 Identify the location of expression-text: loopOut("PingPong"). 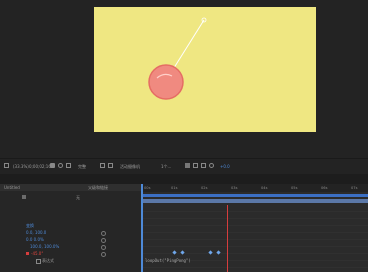
(168, 260).